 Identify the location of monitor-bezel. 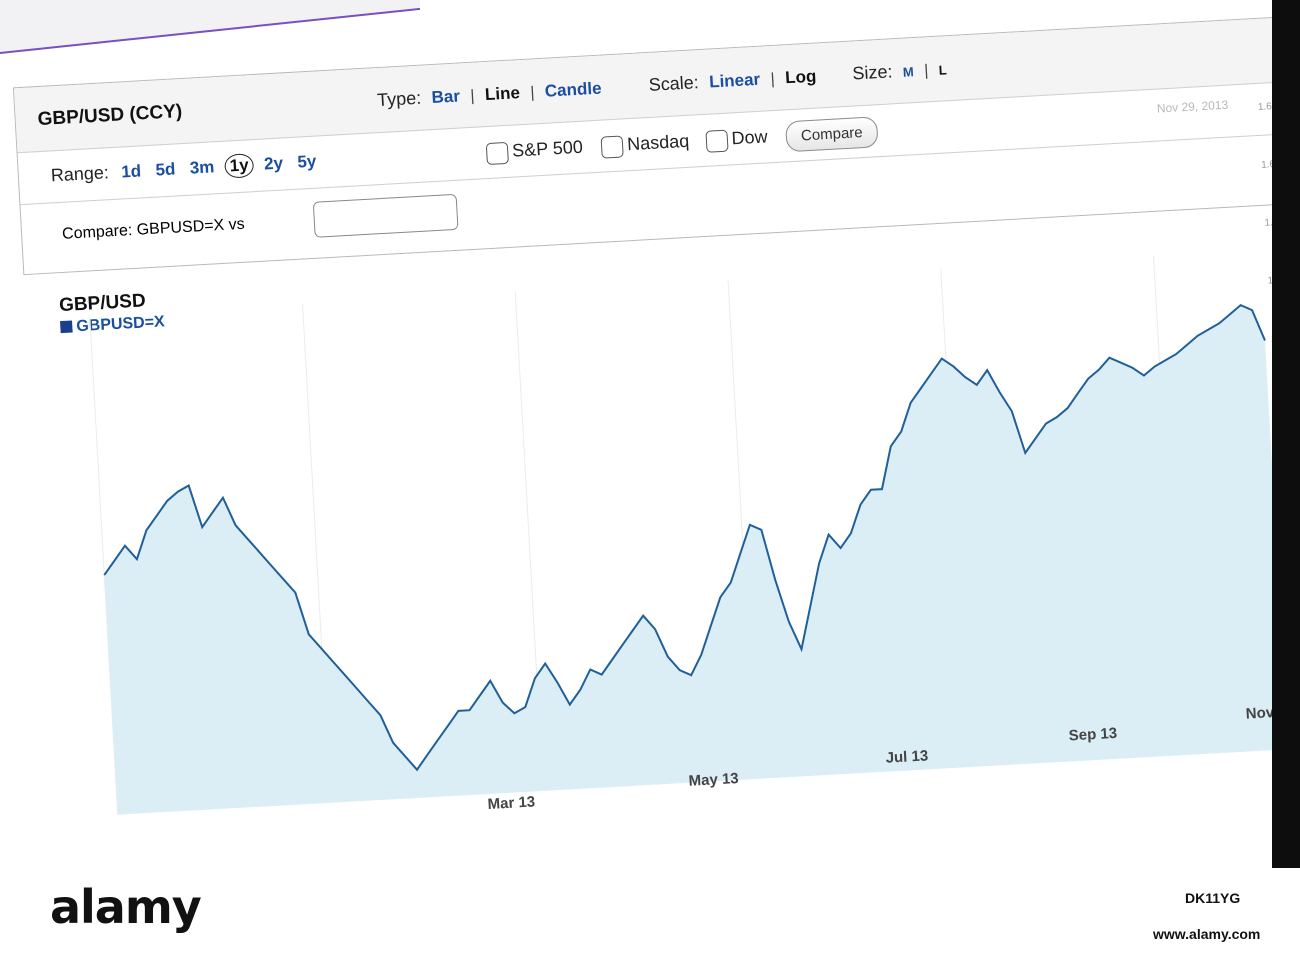
(1286, 434).